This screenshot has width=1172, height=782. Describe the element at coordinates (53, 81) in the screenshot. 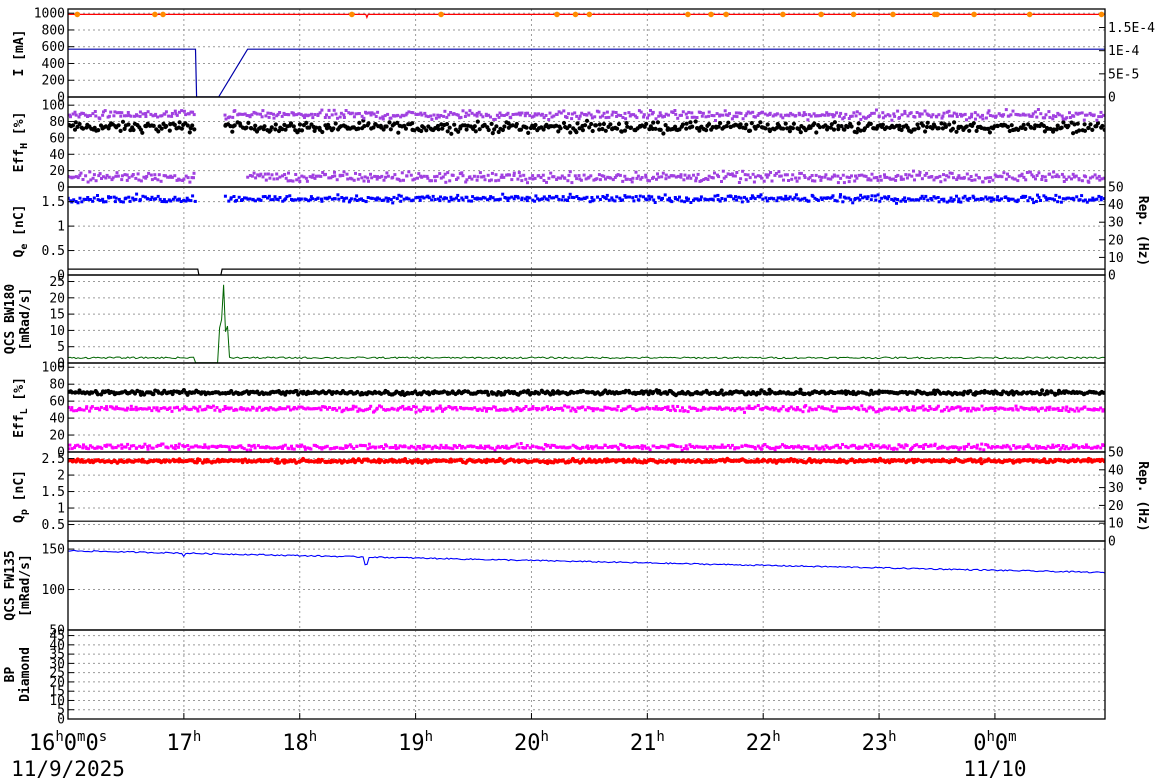

I see `y-tick-label: 200` at that location.